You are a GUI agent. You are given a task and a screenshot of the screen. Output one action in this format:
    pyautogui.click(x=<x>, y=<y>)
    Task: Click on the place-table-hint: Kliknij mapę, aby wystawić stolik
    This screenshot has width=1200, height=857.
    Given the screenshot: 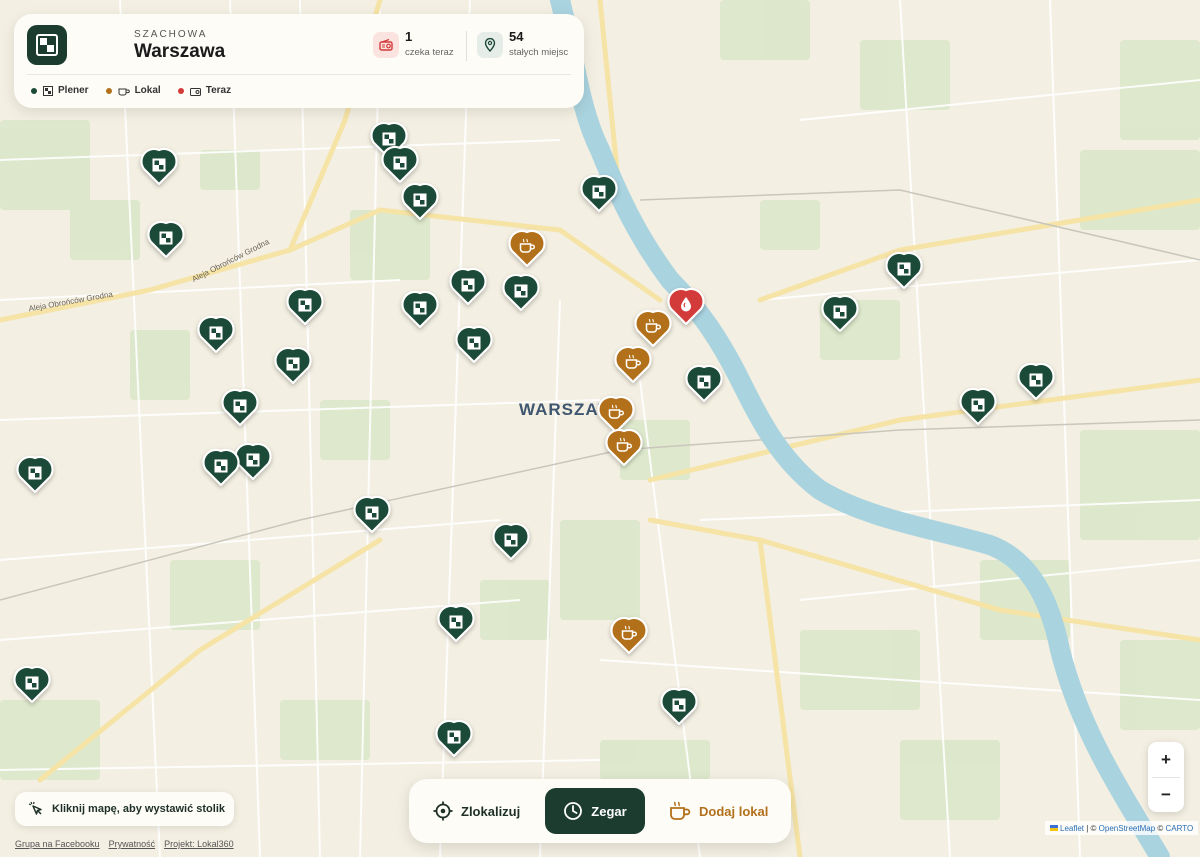 What is the action you would take?
    pyautogui.click(x=124, y=809)
    